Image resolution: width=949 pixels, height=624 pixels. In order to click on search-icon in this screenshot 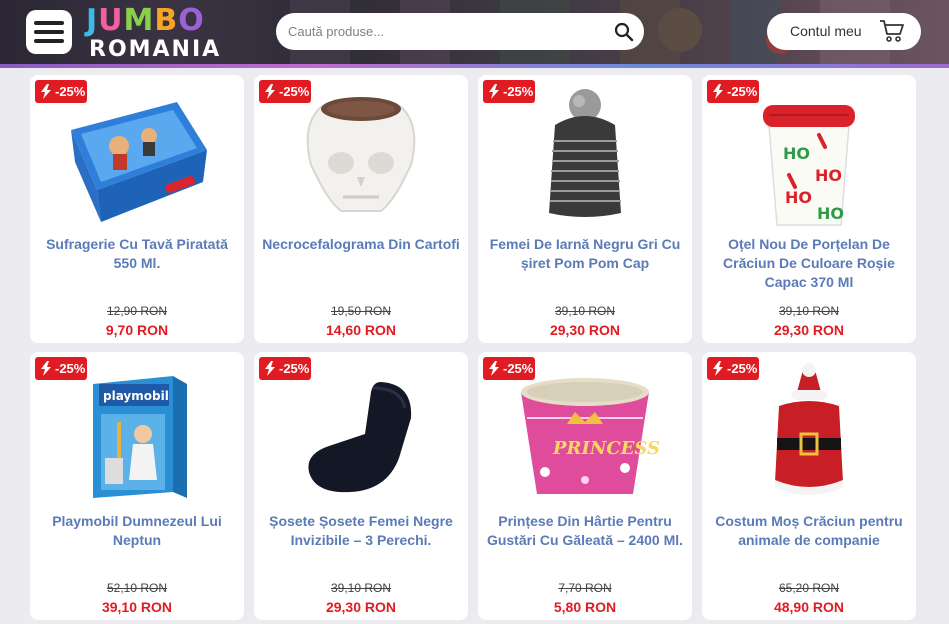, I will do `click(624, 32)`.